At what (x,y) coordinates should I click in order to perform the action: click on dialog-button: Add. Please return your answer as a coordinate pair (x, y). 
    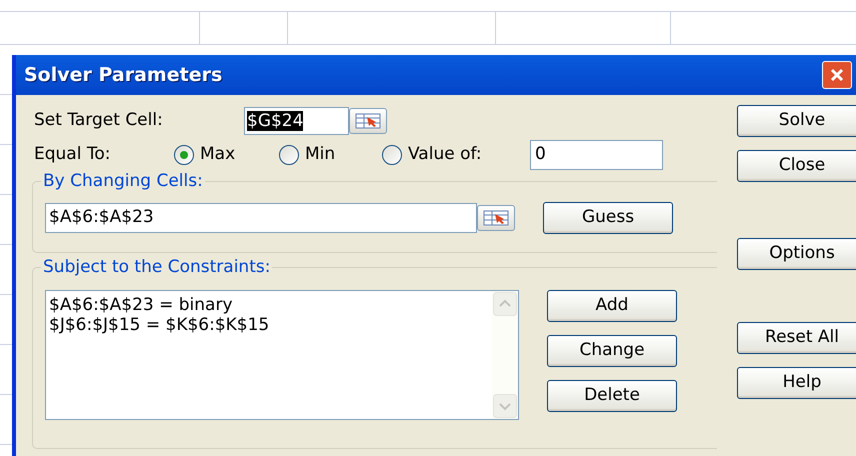
    Looking at the image, I should click on (612, 306).